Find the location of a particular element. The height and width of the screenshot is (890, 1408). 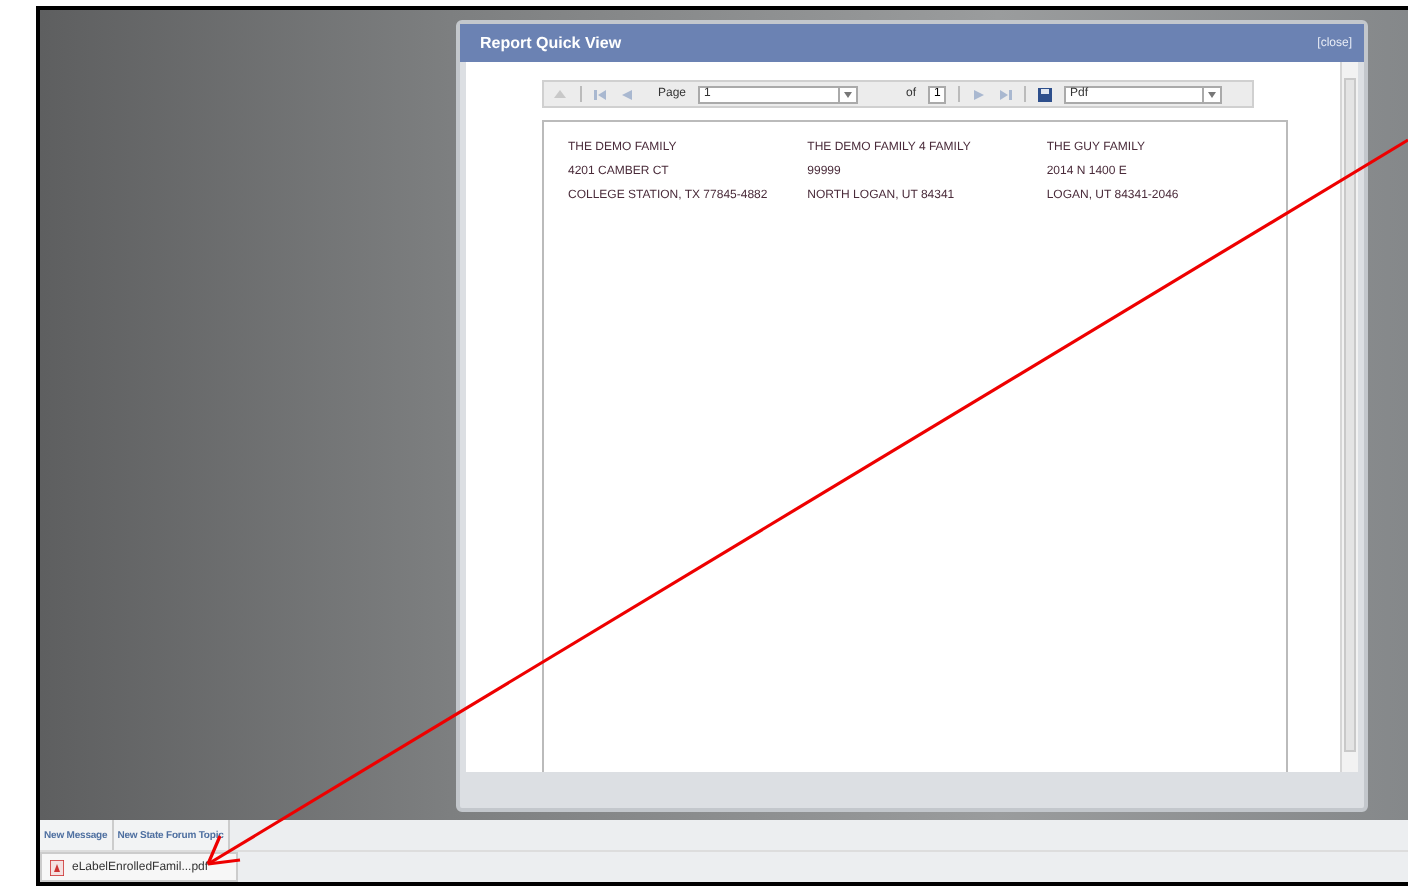

previous-page-icon is located at coordinates (627, 94).